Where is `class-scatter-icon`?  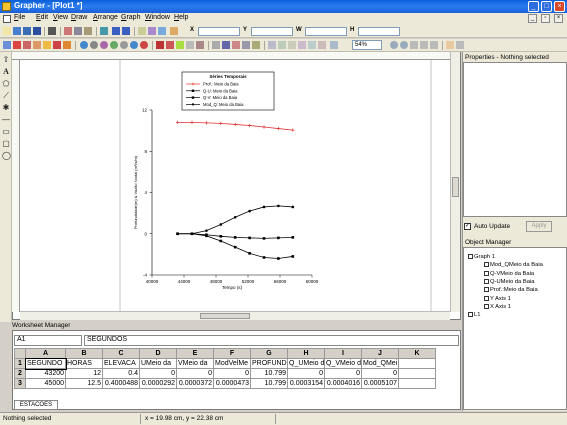
class-scatter-icon is located at coordinates (190, 45).